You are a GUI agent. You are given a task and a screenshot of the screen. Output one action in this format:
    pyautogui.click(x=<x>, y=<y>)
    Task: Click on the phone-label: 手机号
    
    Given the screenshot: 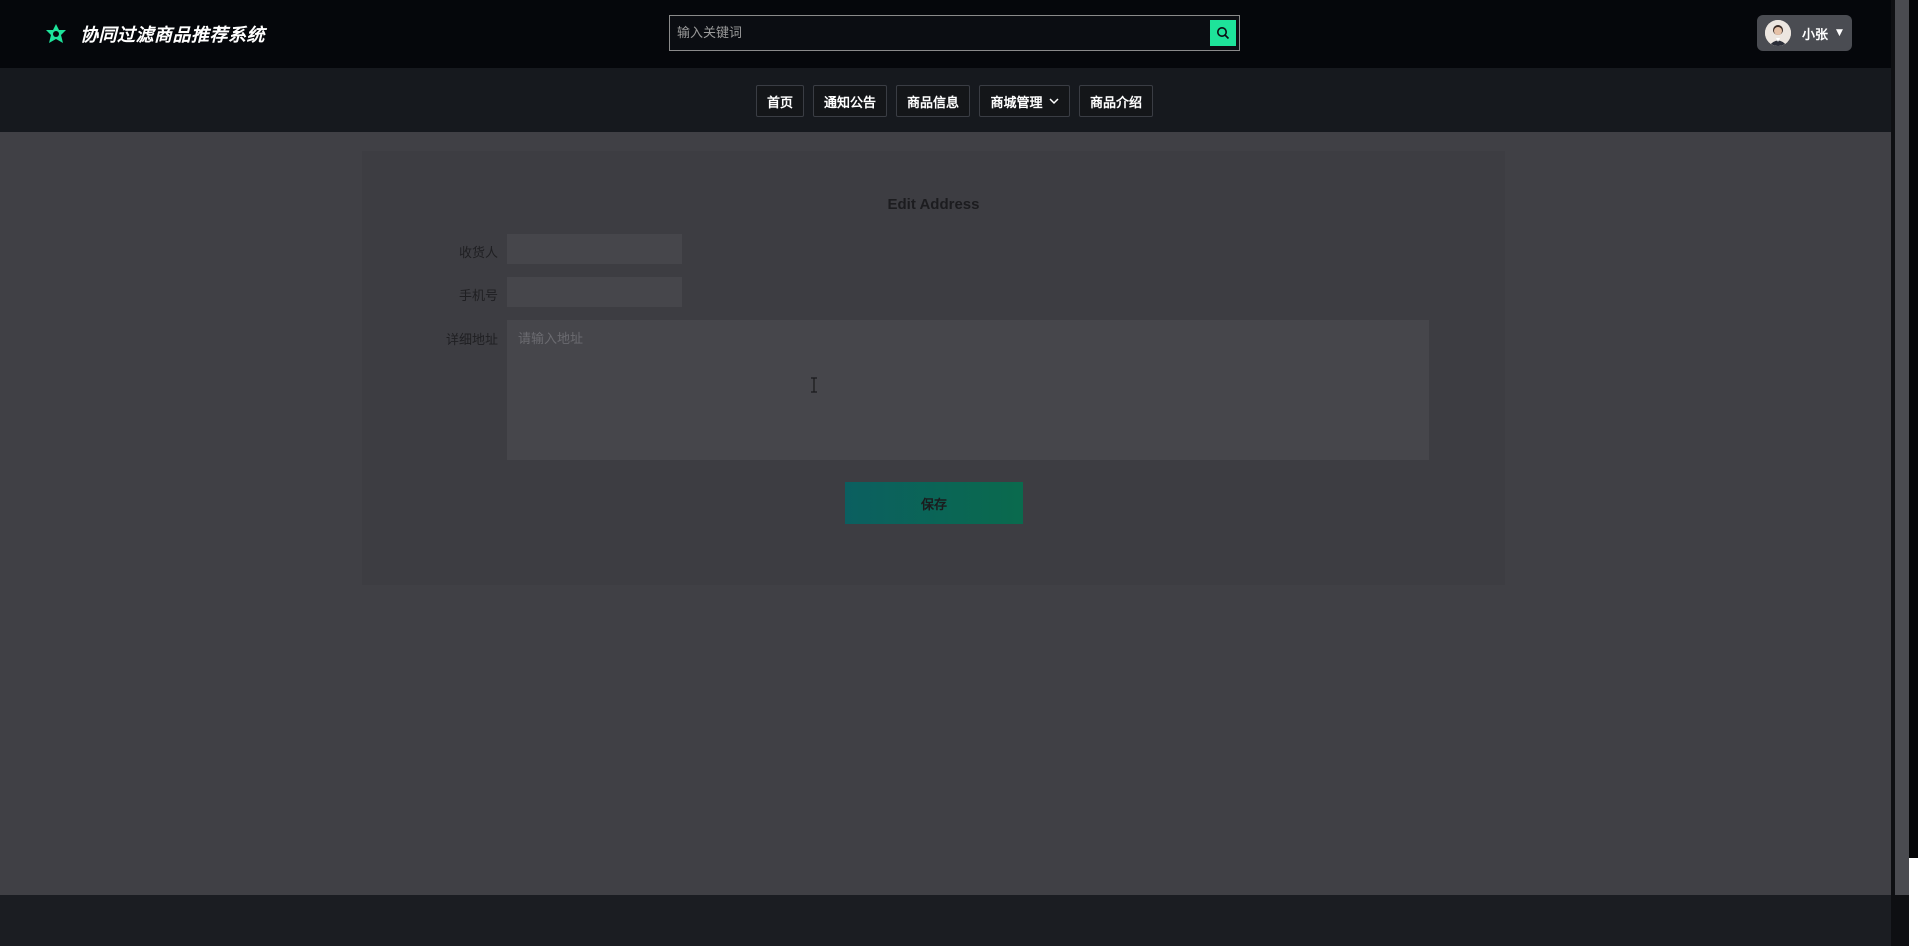 What is the action you would take?
    pyautogui.click(x=478, y=296)
    